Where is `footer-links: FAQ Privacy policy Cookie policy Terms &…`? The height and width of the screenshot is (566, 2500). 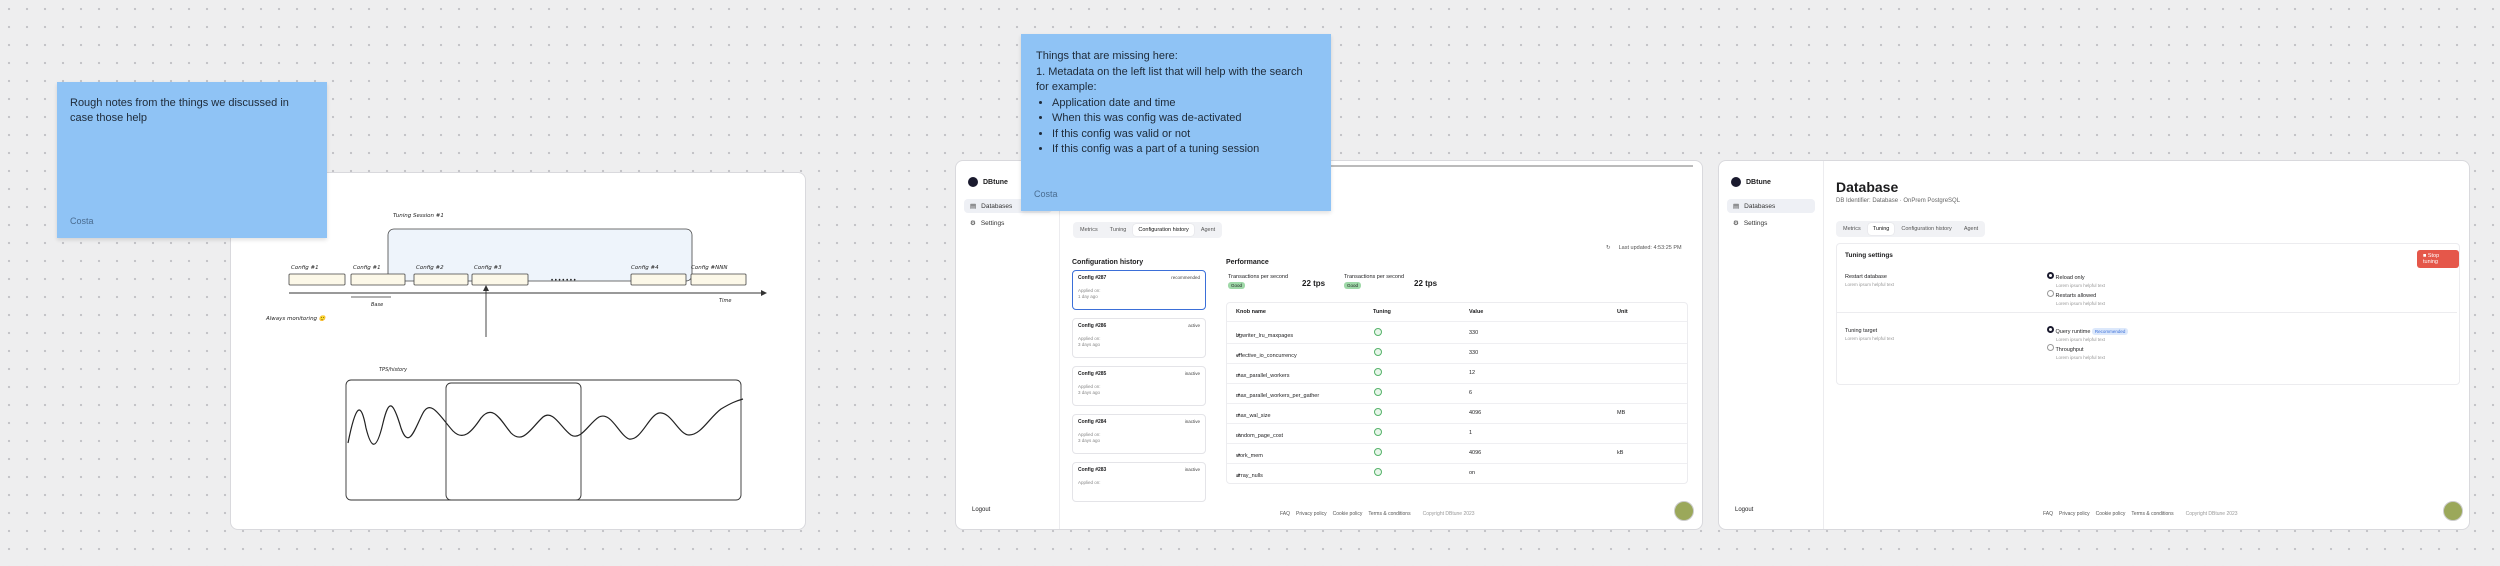
footer-links: FAQ Privacy policy Cookie policy Terms &… is located at coordinates (2140, 514).